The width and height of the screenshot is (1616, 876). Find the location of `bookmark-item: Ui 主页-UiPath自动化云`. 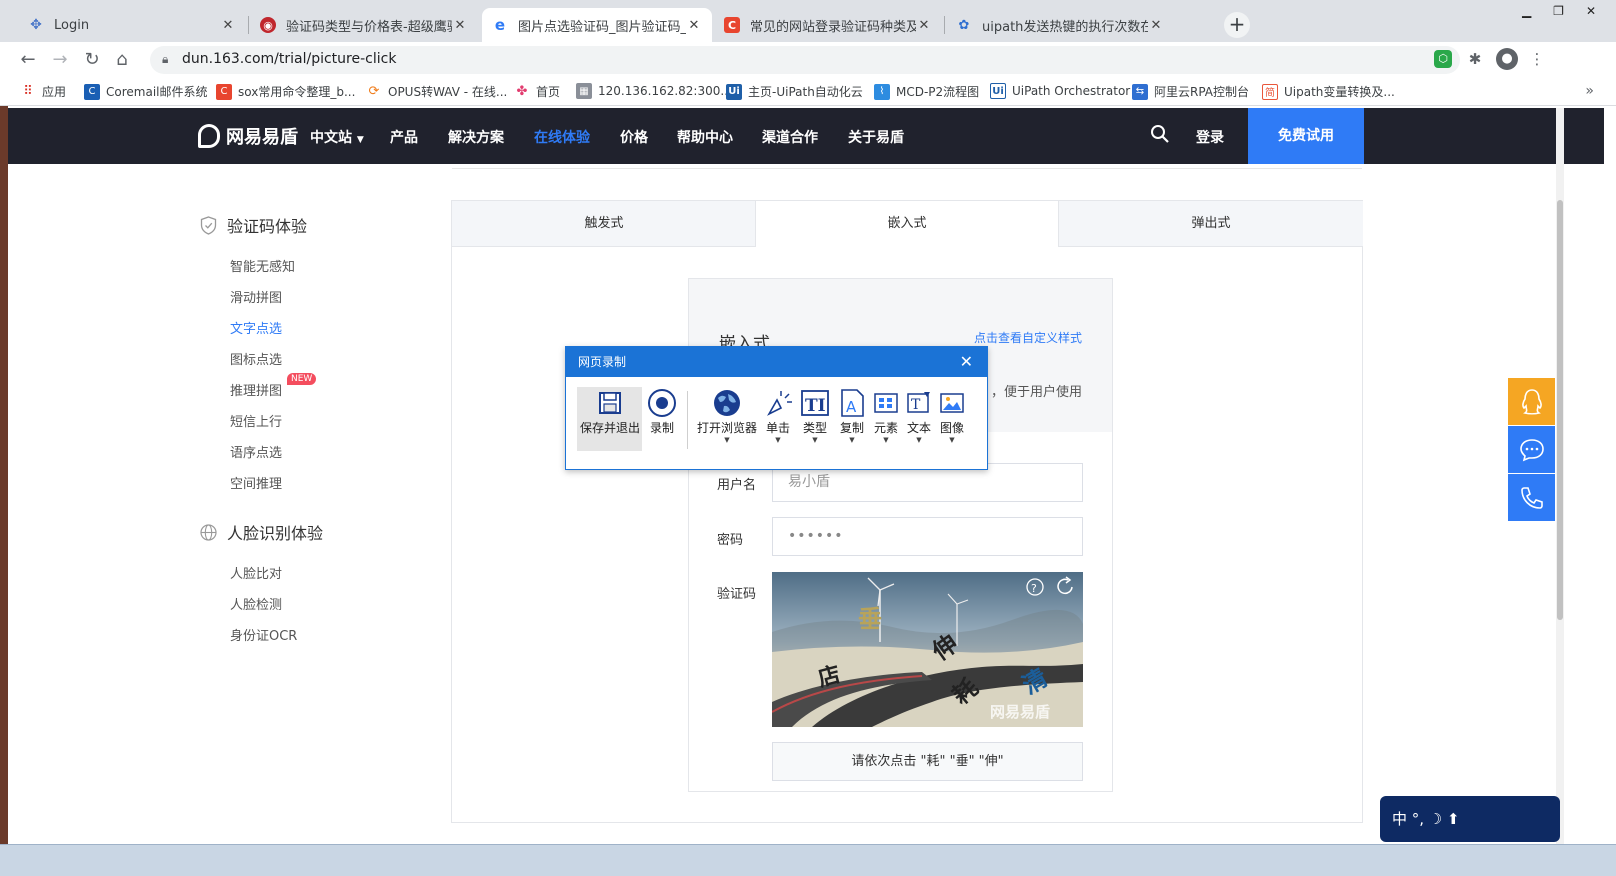

bookmark-item: Ui 主页-UiPath自动化云 is located at coordinates (794, 91).